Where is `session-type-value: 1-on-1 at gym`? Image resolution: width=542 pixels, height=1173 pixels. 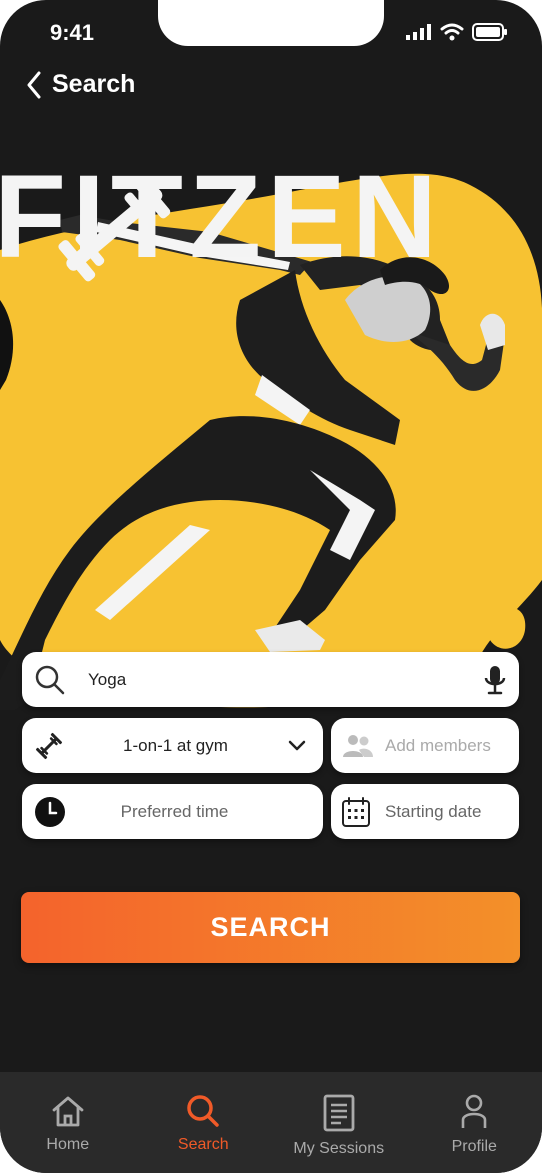
session-type-value: 1-on-1 at gym is located at coordinates (175, 745).